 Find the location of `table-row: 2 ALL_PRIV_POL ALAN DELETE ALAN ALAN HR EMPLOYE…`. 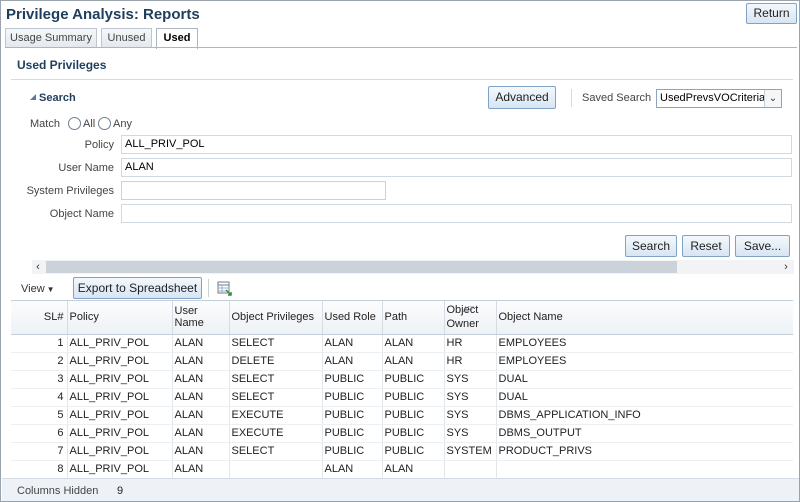

table-row: 2 ALL_PRIV_POL ALAN DELETE ALAN ALAN HR EMPLOYE… is located at coordinates (402, 361).